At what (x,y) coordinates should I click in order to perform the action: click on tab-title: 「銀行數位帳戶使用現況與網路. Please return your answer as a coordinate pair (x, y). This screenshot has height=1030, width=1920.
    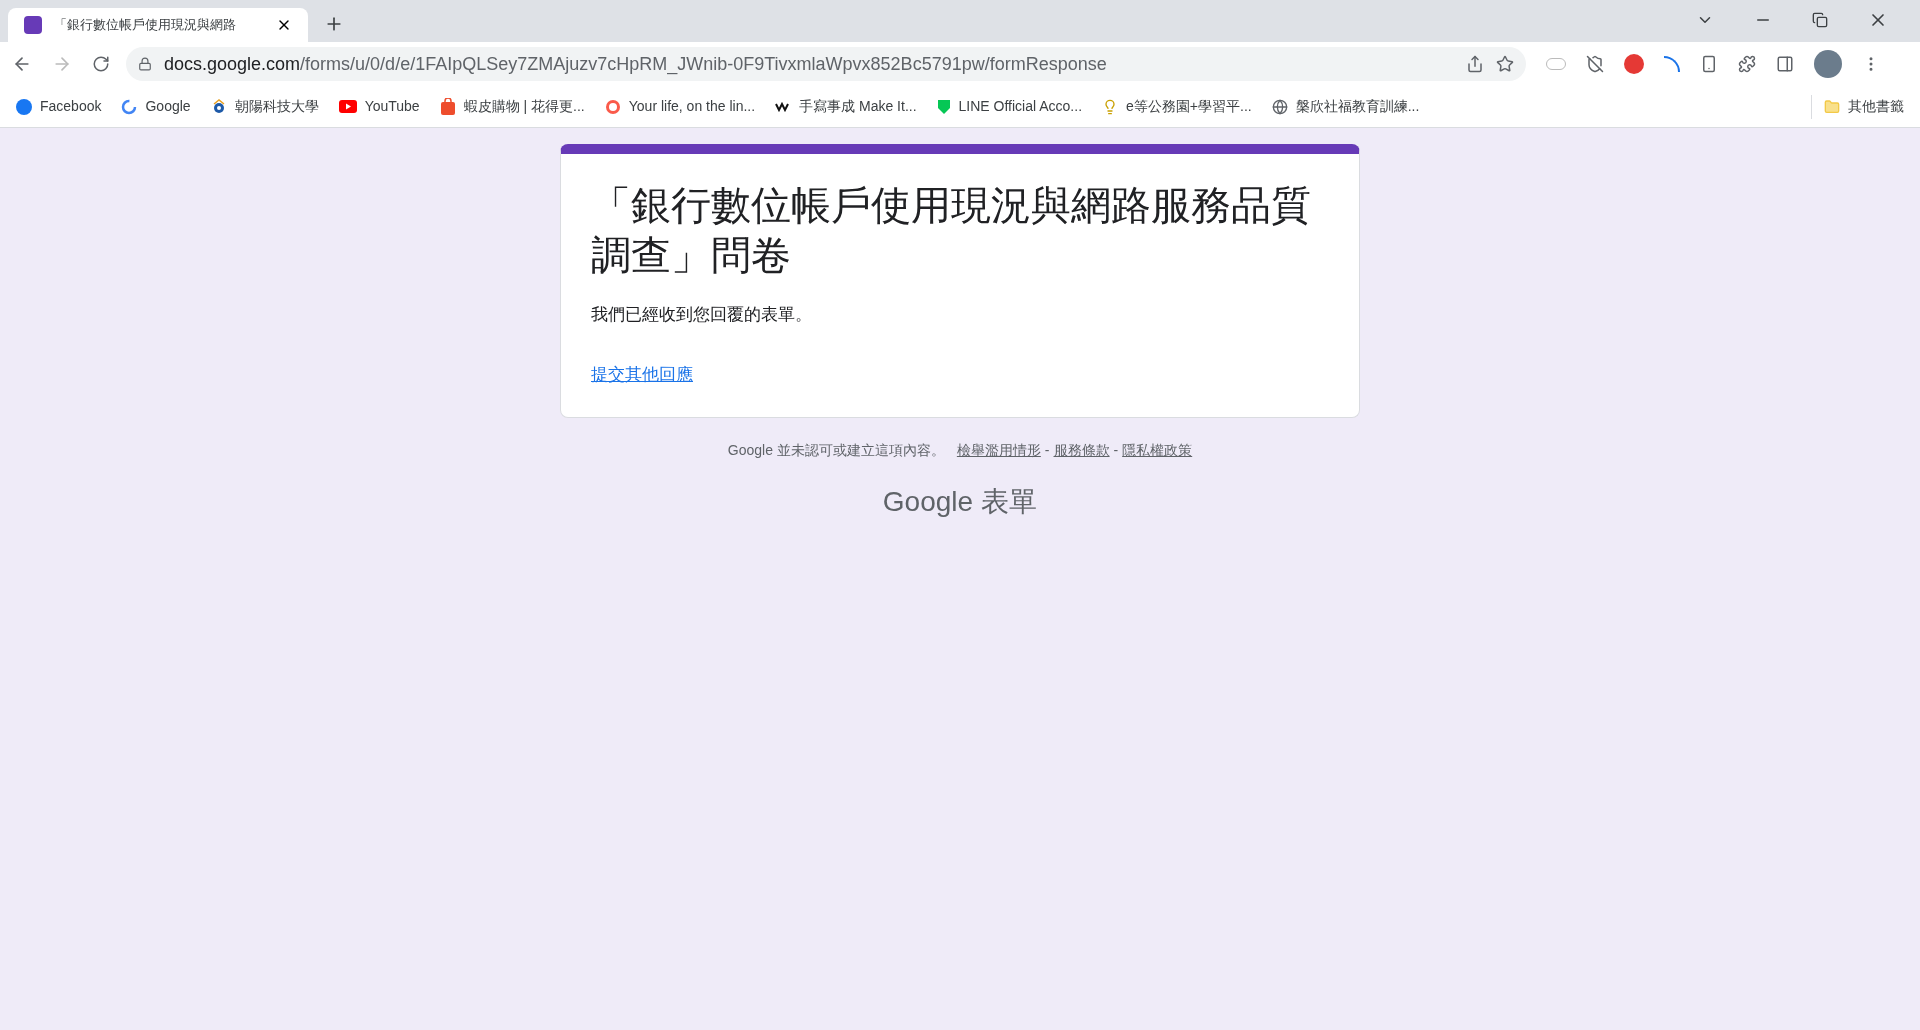
    Looking at the image, I should click on (145, 25).